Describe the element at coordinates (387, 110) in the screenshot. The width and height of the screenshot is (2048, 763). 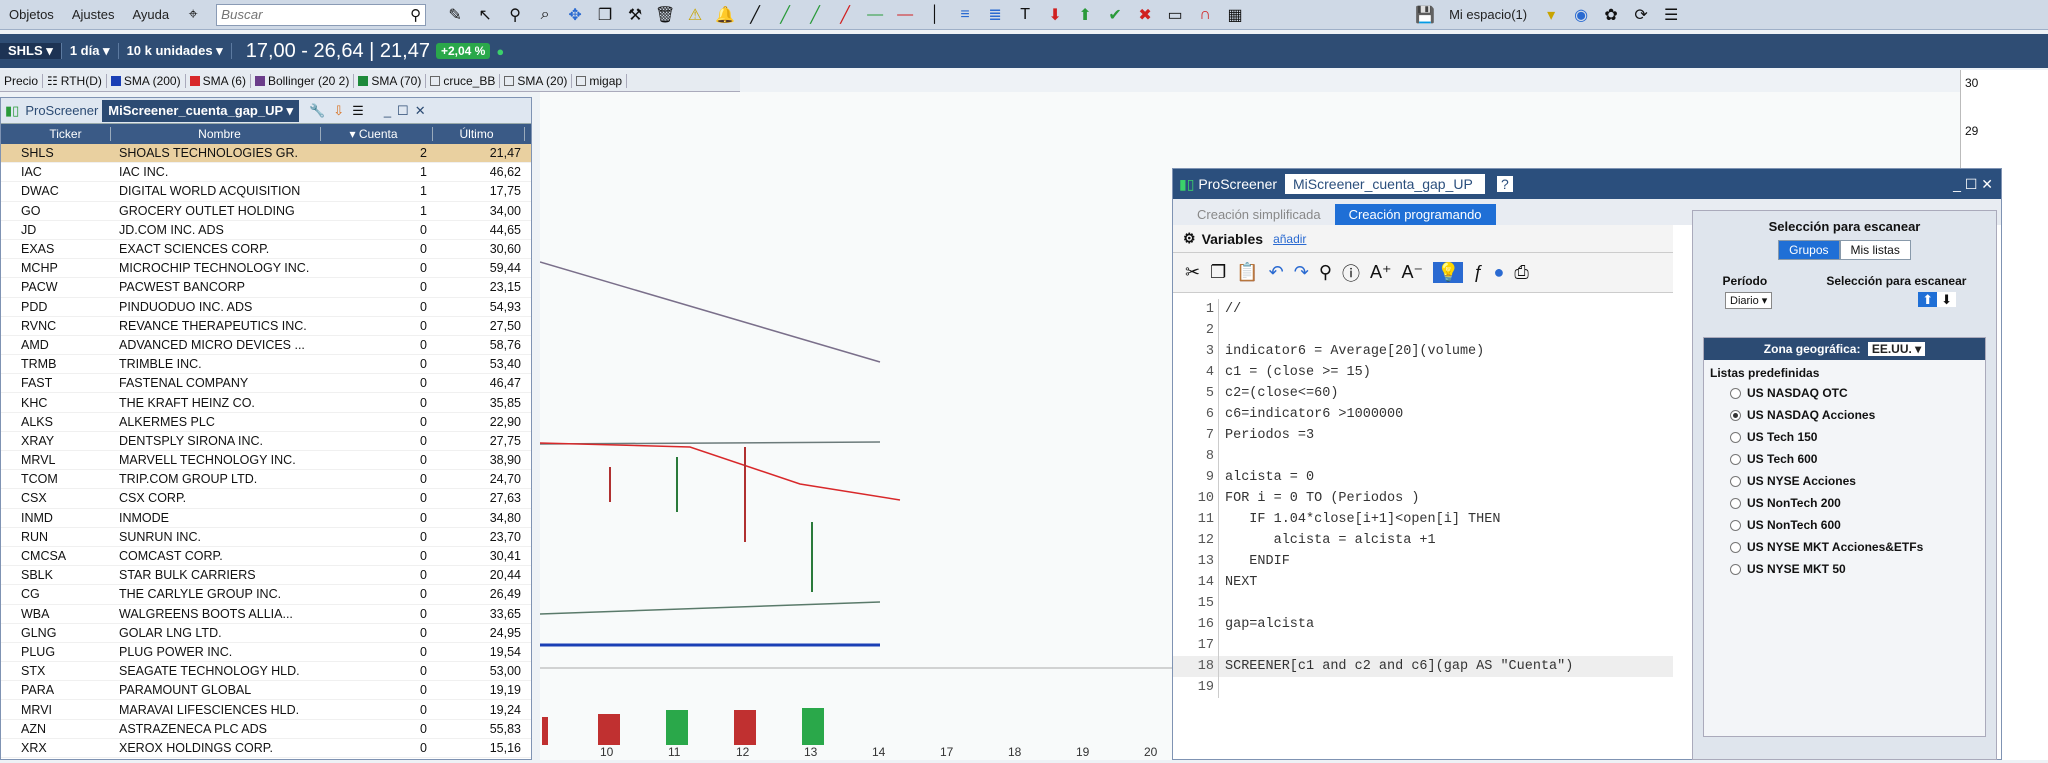
I see `minimize-icon: _` at that location.